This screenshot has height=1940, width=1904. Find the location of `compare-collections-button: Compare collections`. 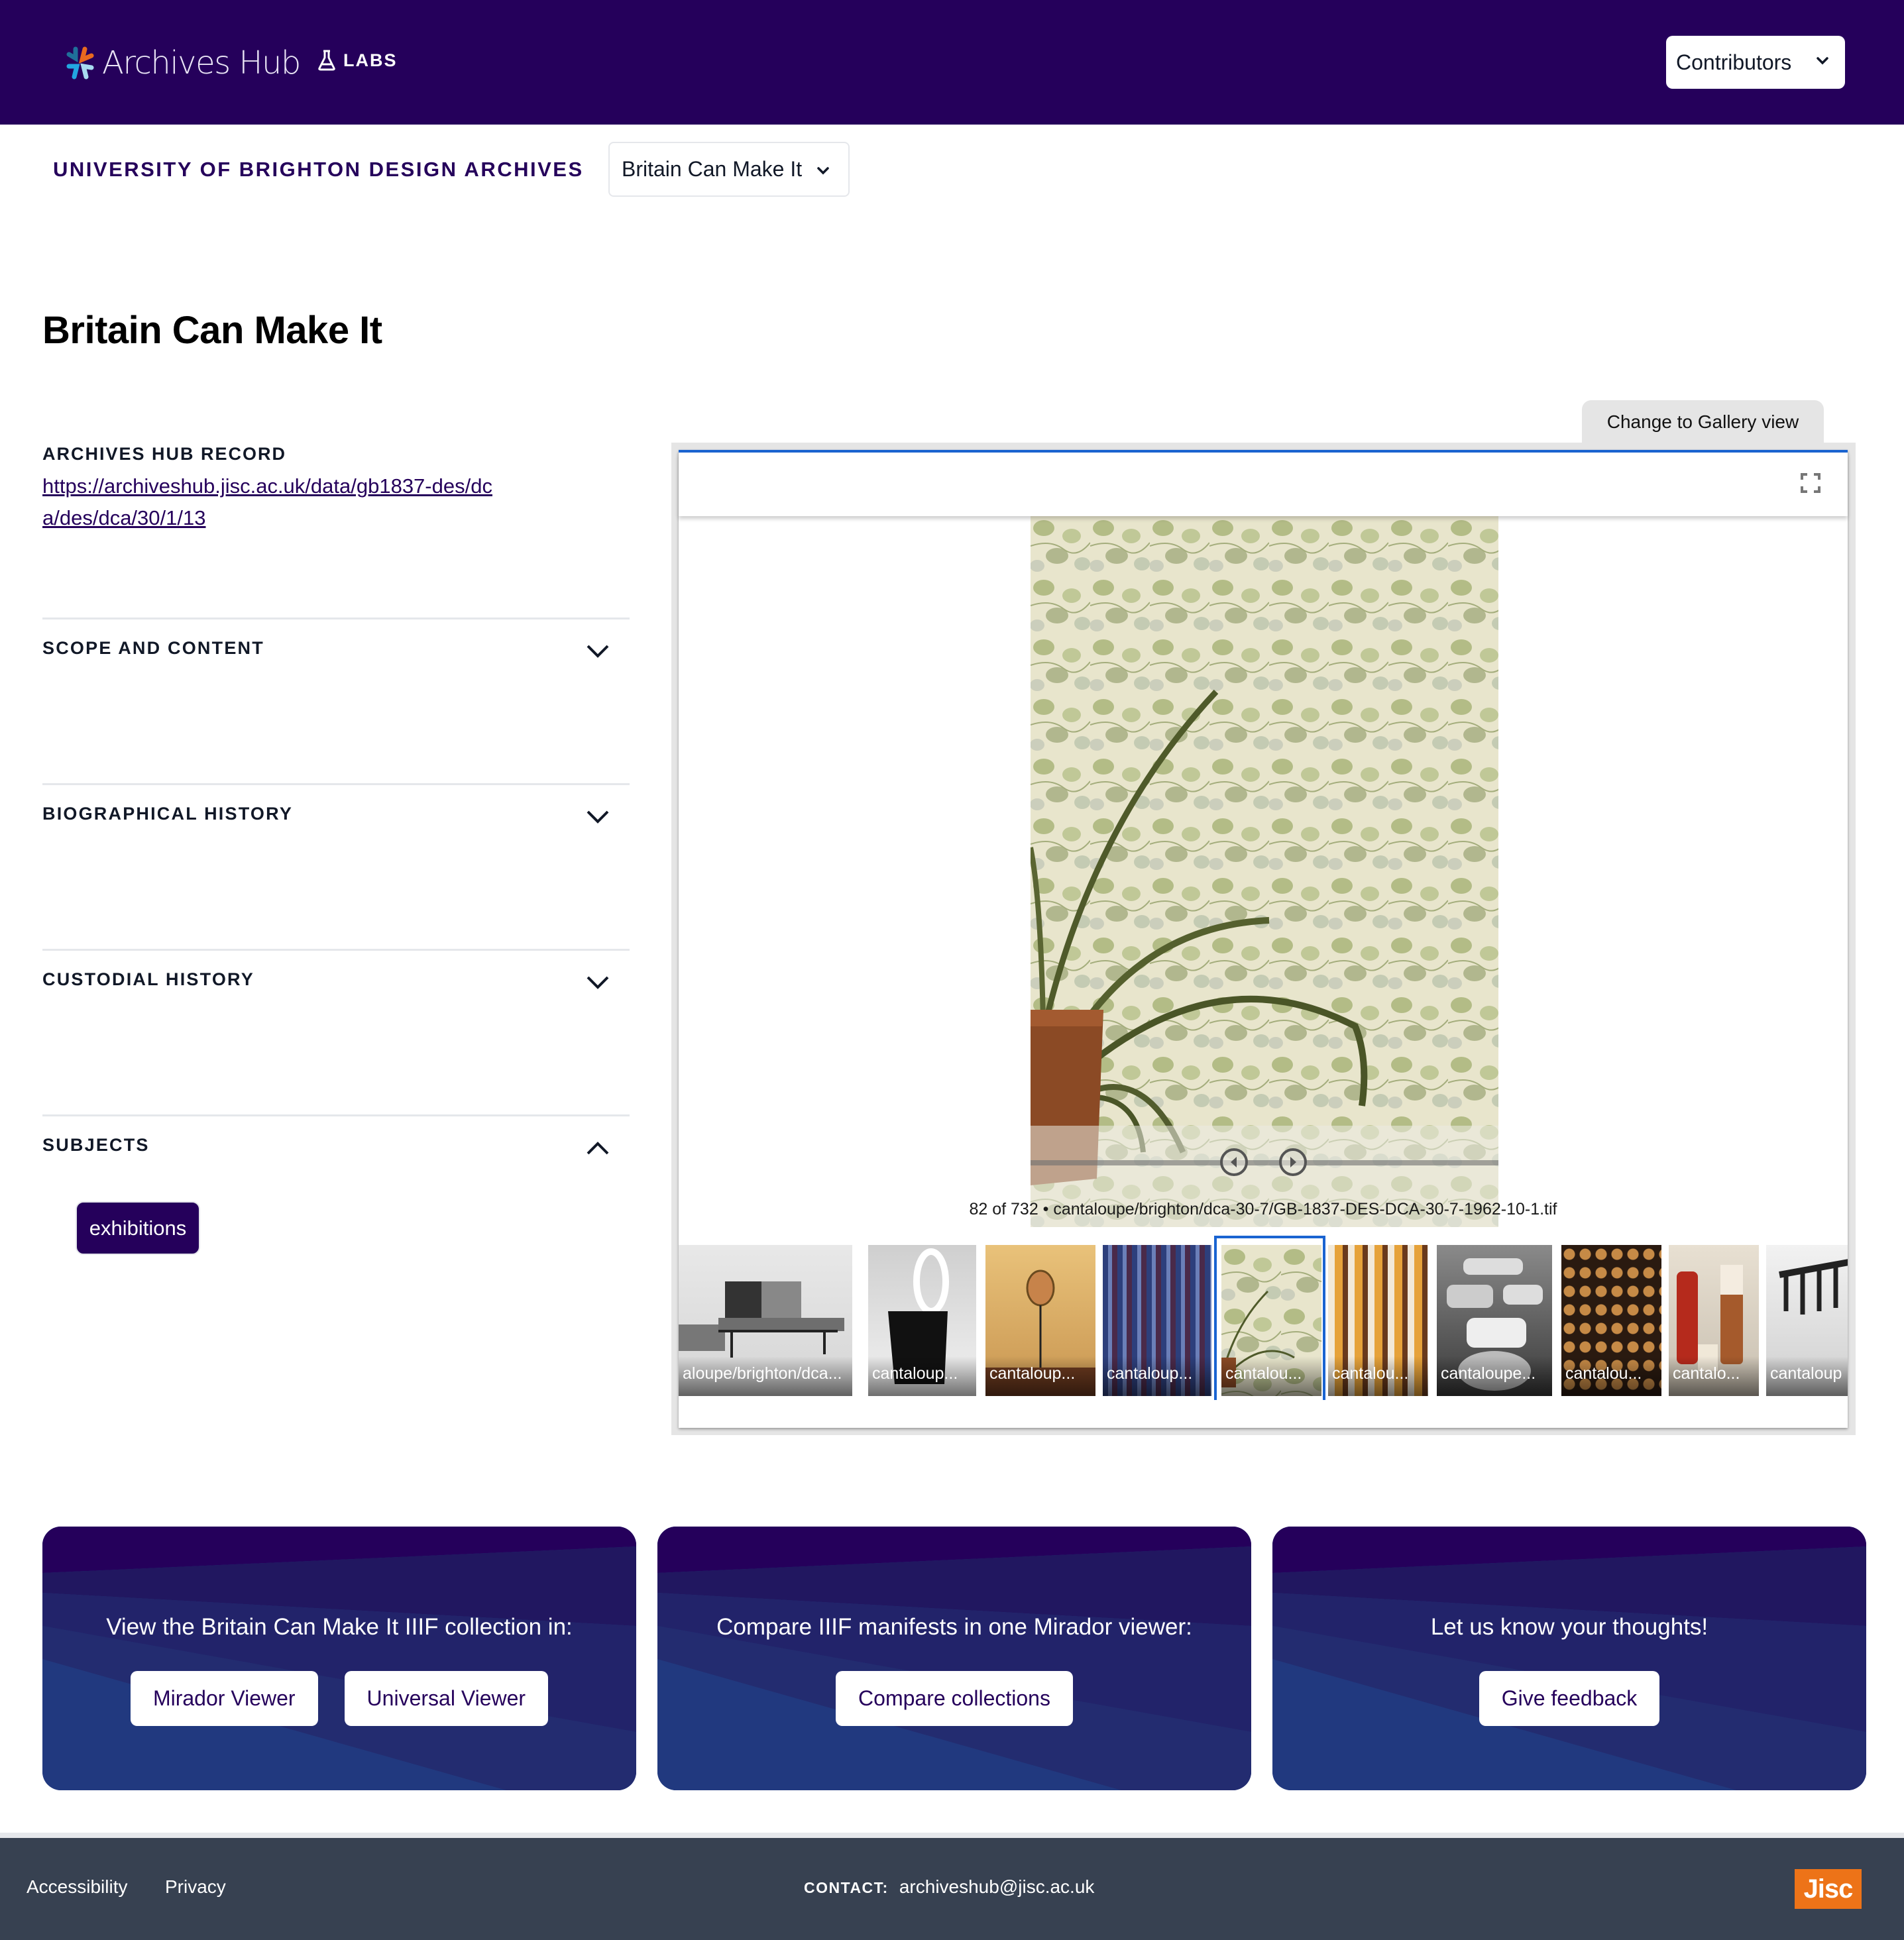

compare-collections-button: Compare collections is located at coordinates (954, 1699).